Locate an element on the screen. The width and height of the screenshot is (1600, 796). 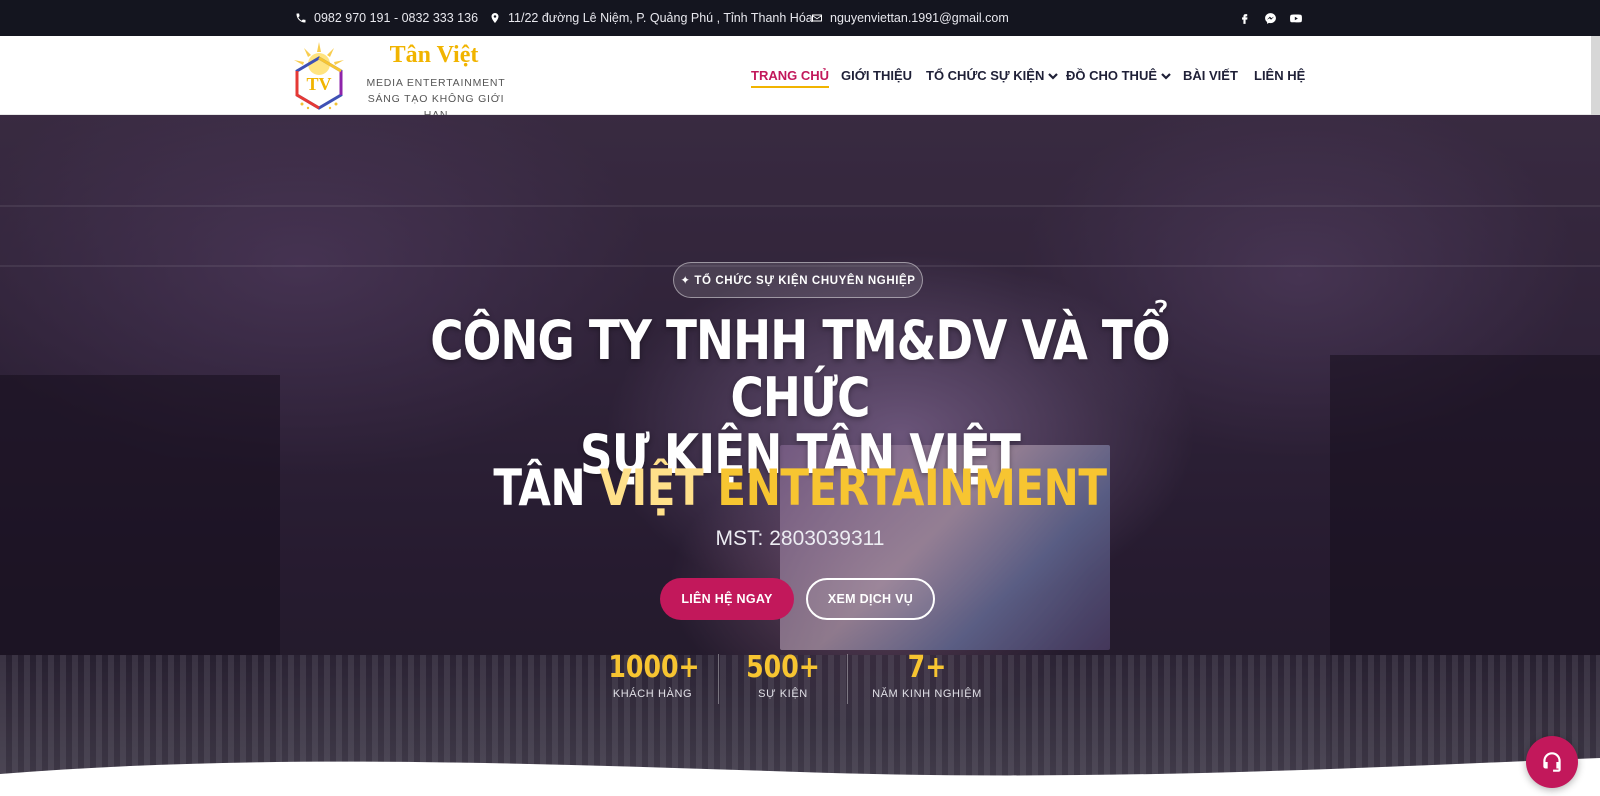
stat-label: KHÁCH HÀNG is located at coordinates (652, 694).